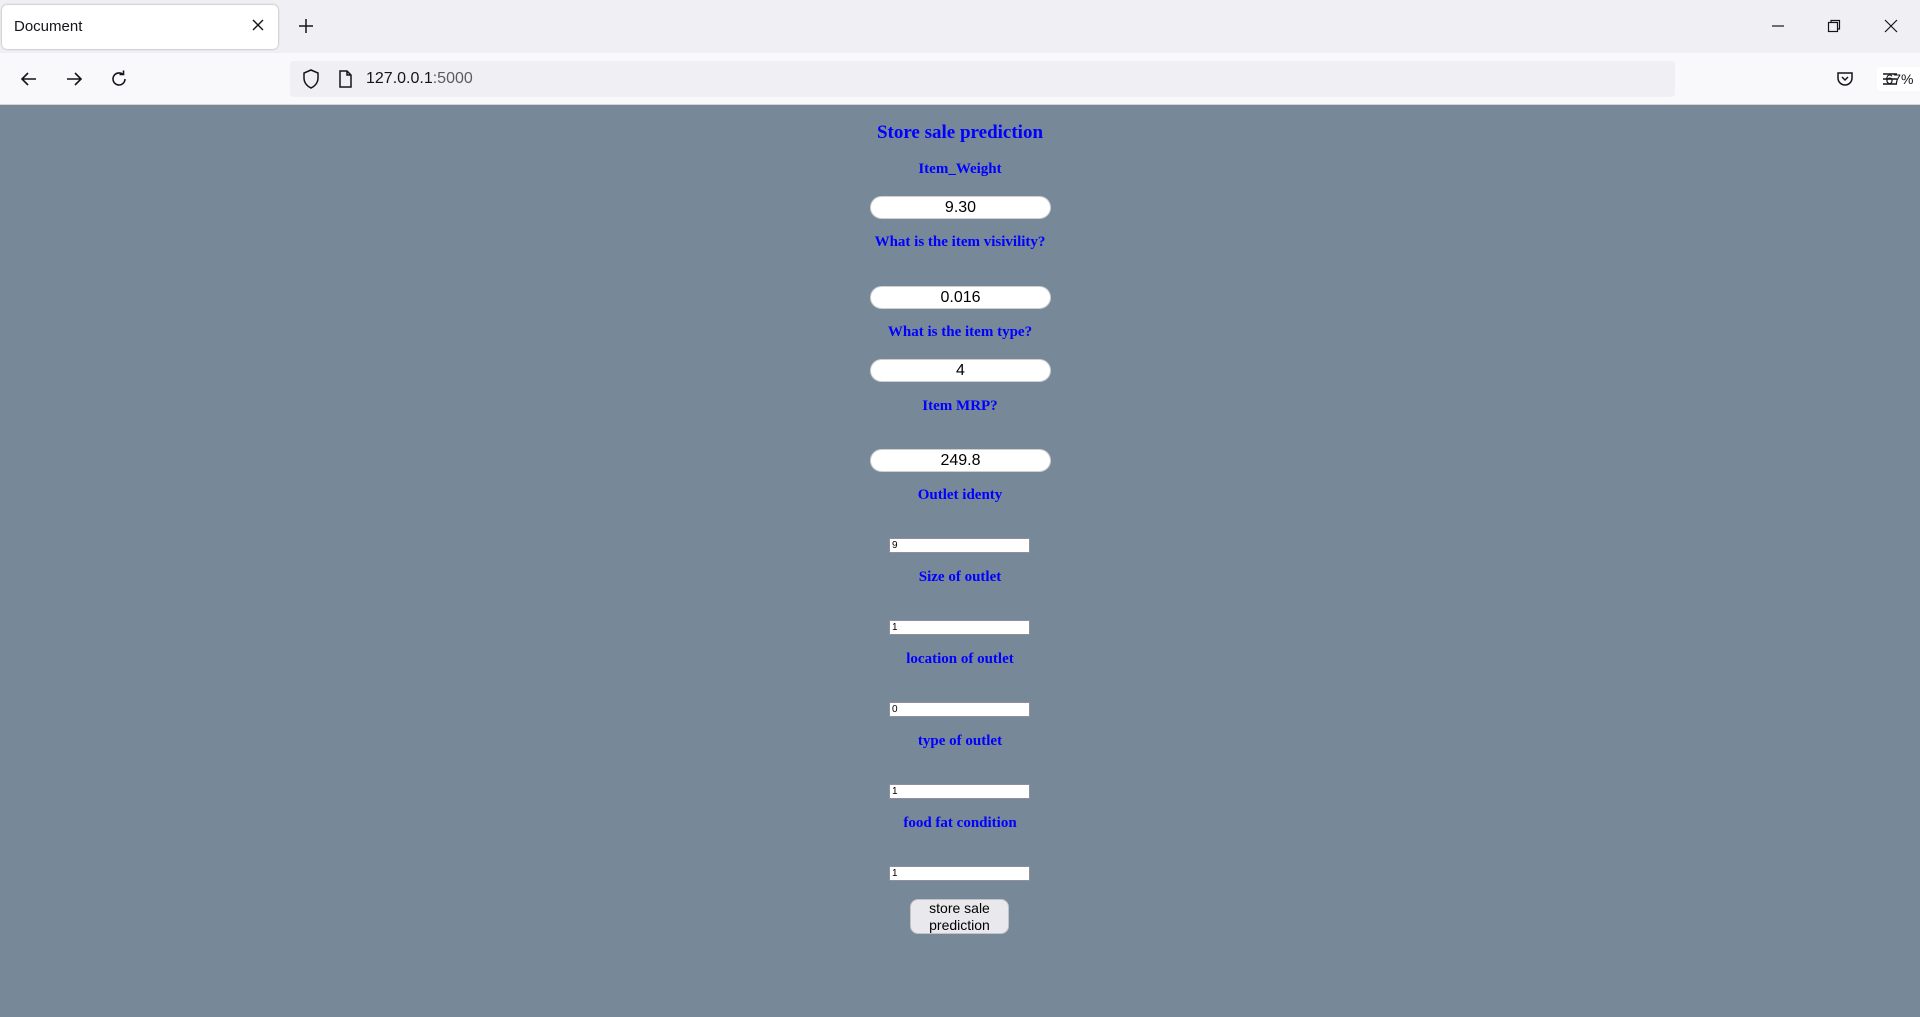 Image resolution: width=1920 pixels, height=1017 pixels. I want to click on restore-icon, so click(1834, 26).